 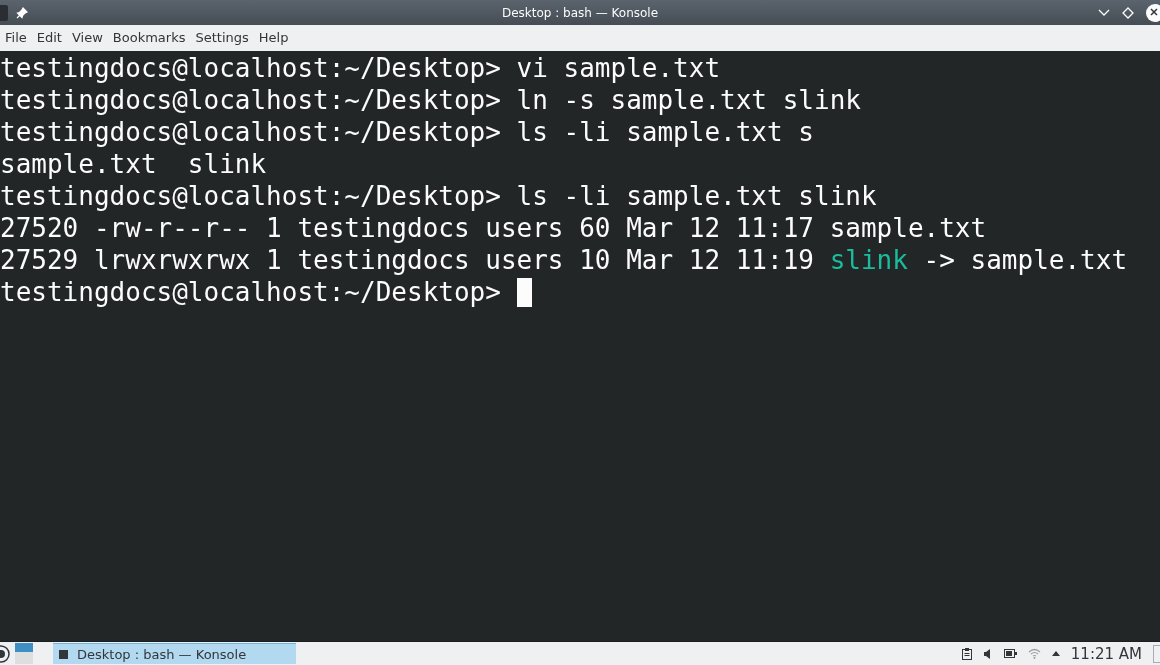 What do you see at coordinates (273, 38) in the screenshot?
I see `menu-item: Help` at bounding box center [273, 38].